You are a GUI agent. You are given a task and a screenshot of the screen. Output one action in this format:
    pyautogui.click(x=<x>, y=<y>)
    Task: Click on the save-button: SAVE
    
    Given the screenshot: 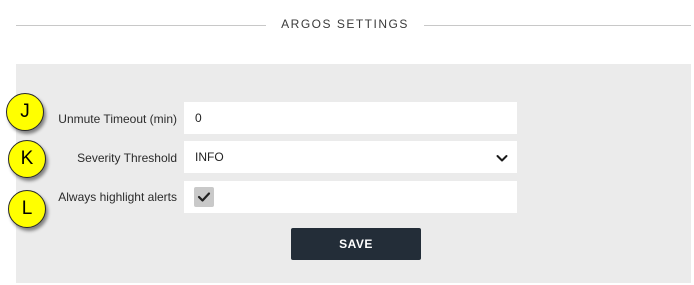 What is the action you would take?
    pyautogui.click(x=356, y=244)
    